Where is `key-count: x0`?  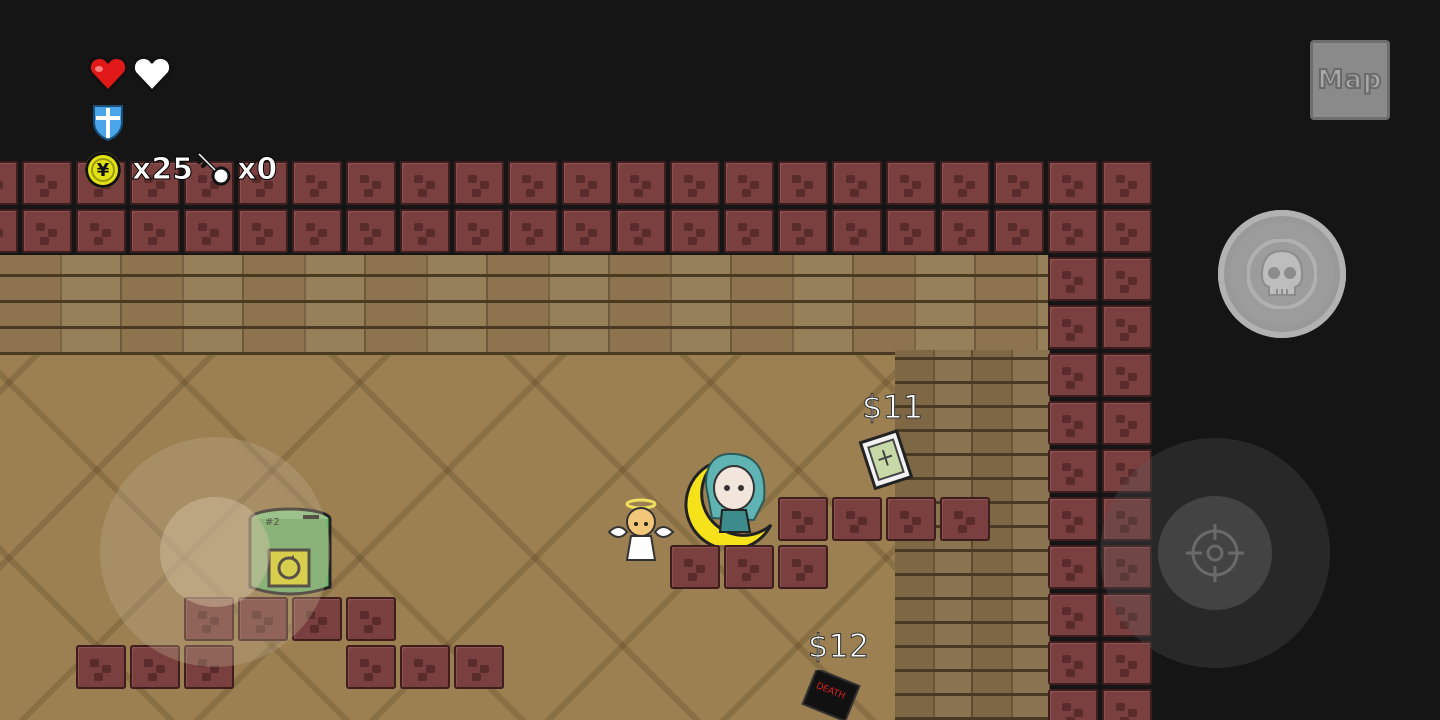 key-count: x0 is located at coordinates (257, 170).